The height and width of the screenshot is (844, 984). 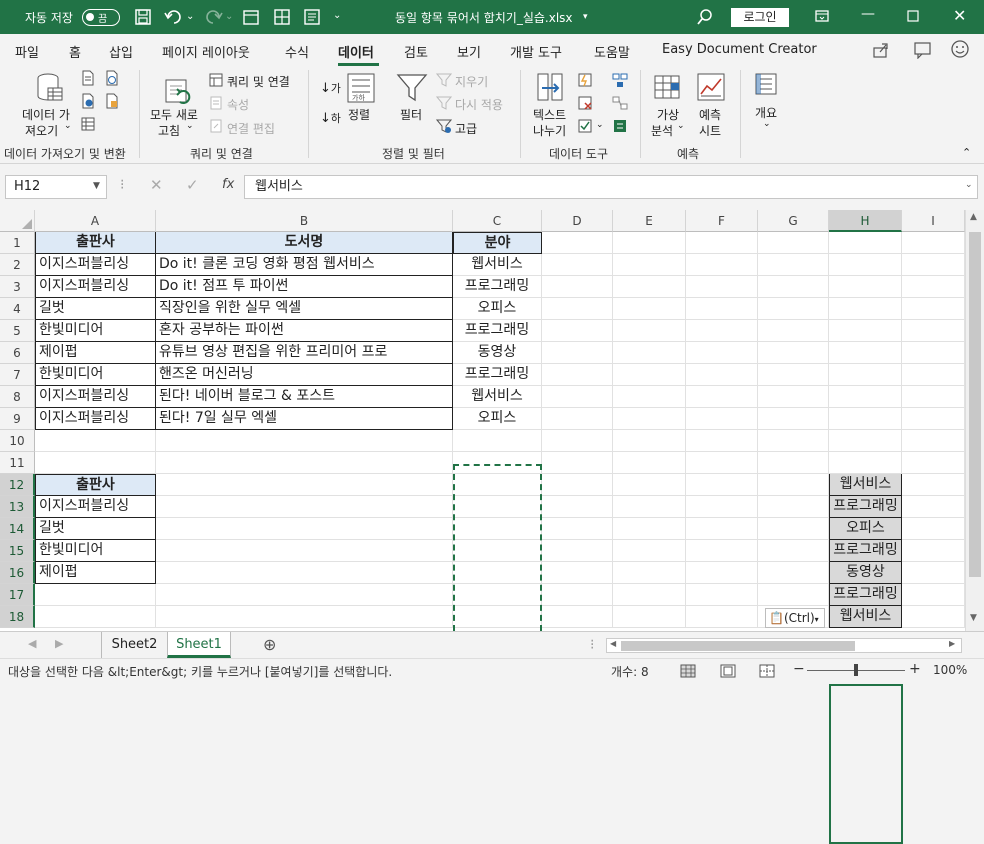 I want to click on tab-home: 홈, so click(x=75, y=51).